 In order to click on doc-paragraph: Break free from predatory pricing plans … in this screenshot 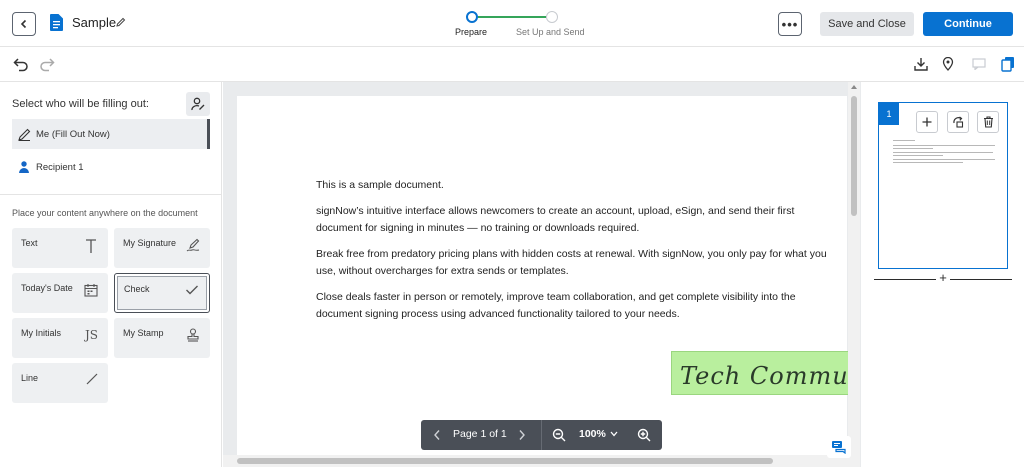, I will do `click(571, 262)`.